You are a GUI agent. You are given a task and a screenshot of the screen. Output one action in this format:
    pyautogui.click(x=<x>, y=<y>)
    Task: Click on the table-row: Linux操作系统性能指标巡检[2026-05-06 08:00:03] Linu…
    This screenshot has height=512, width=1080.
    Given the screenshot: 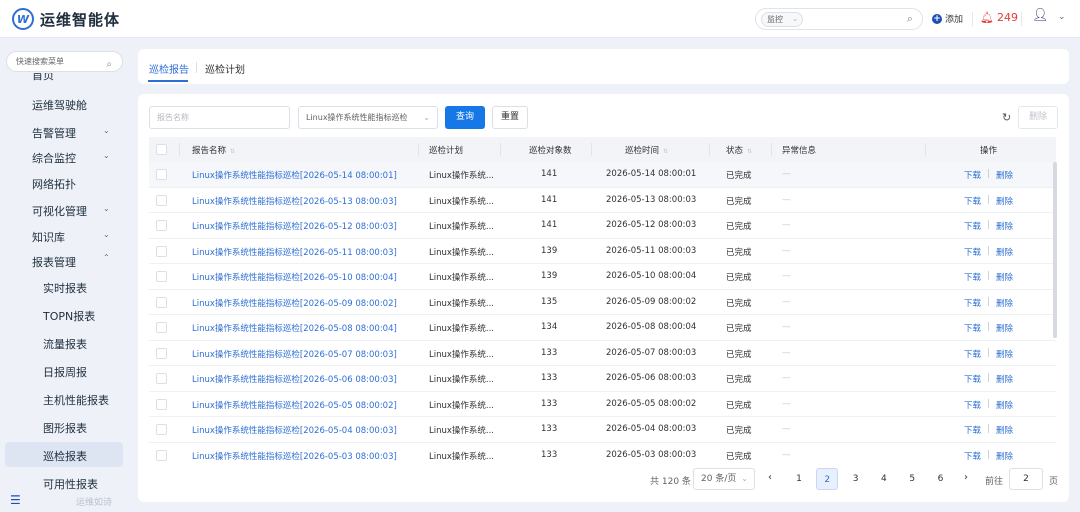 What is the action you would take?
    pyautogui.click(x=602, y=379)
    